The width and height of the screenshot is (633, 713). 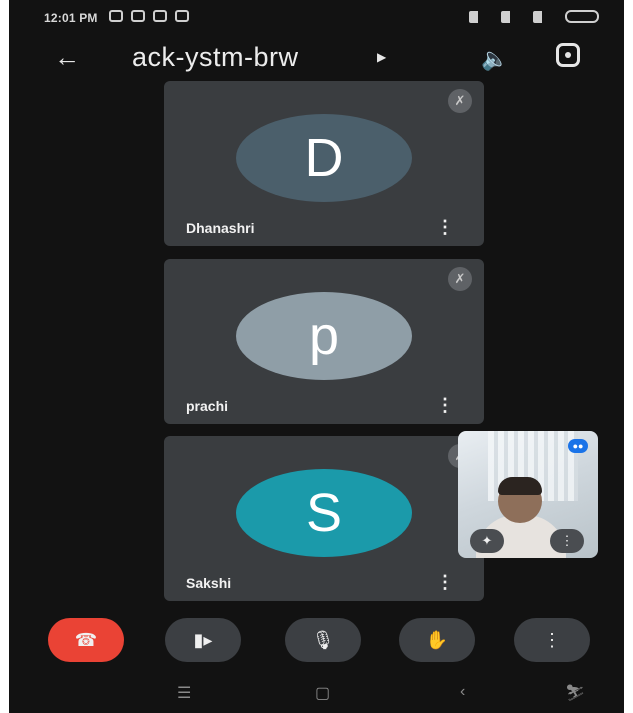 What do you see at coordinates (568, 55) in the screenshot?
I see `switch-camera-icon` at bounding box center [568, 55].